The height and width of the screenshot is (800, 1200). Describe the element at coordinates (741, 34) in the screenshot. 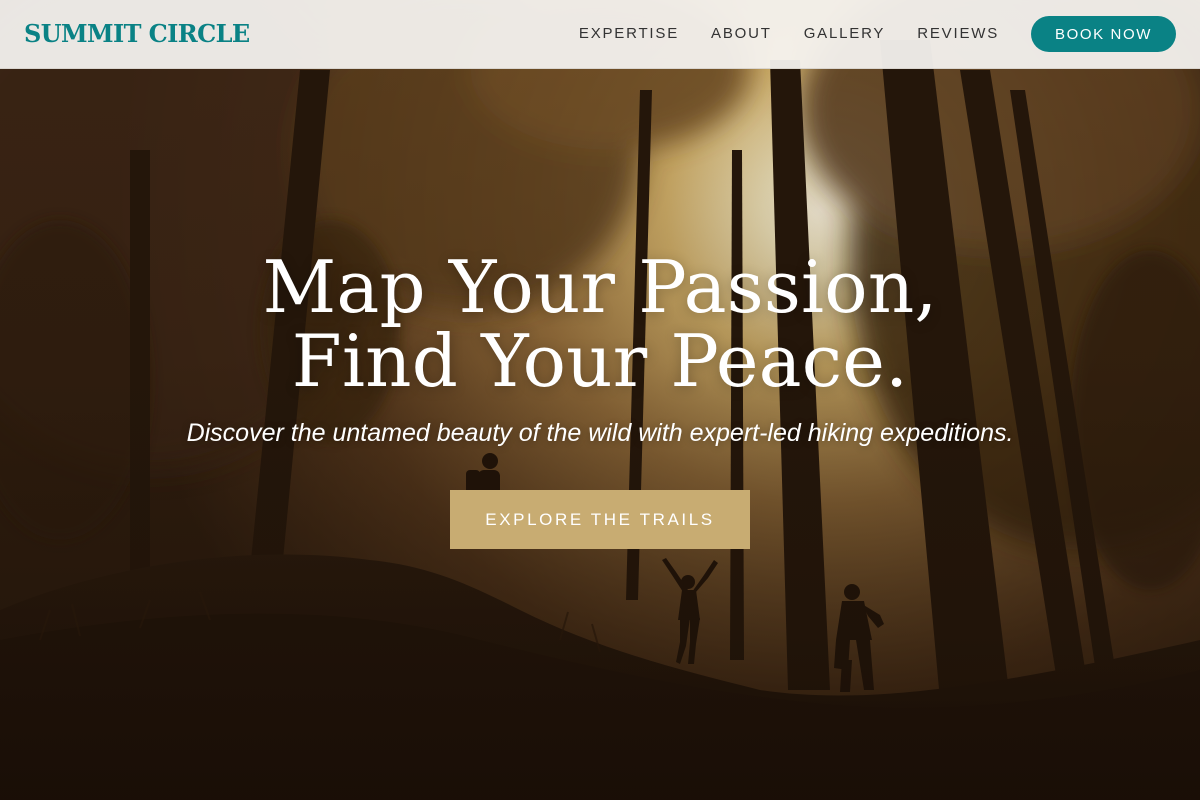

I see `nav-link-about: ABOUT` at that location.